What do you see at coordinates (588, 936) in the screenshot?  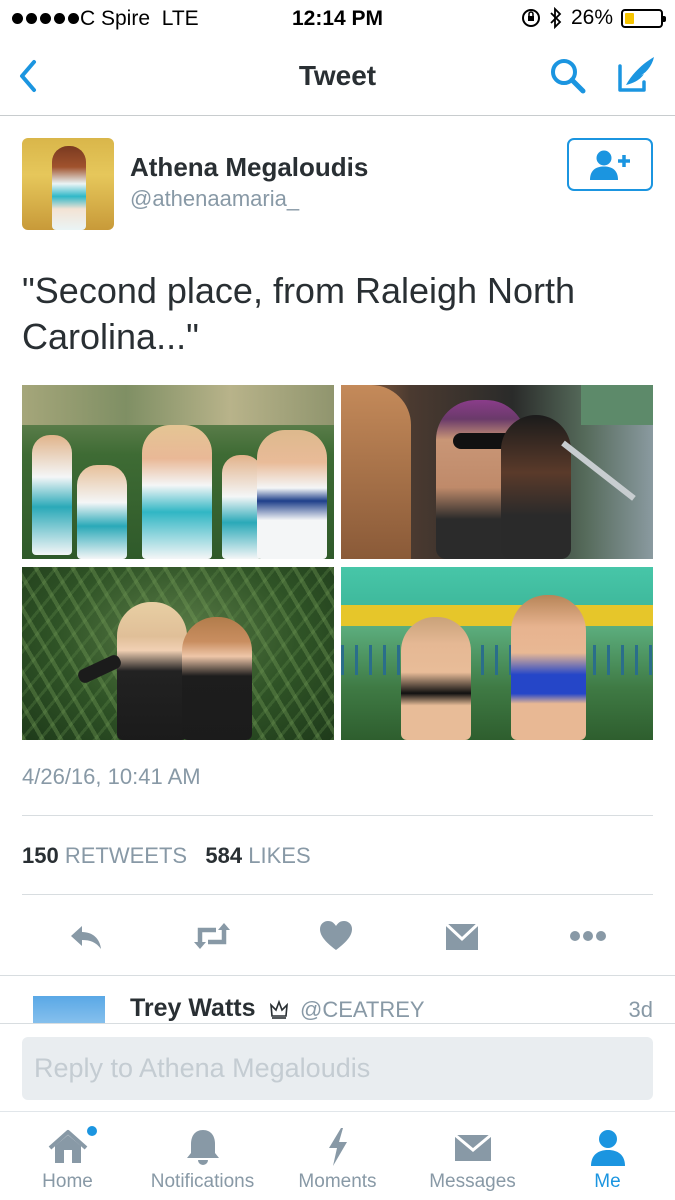 I see `more-icon` at bounding box center [588, 936].